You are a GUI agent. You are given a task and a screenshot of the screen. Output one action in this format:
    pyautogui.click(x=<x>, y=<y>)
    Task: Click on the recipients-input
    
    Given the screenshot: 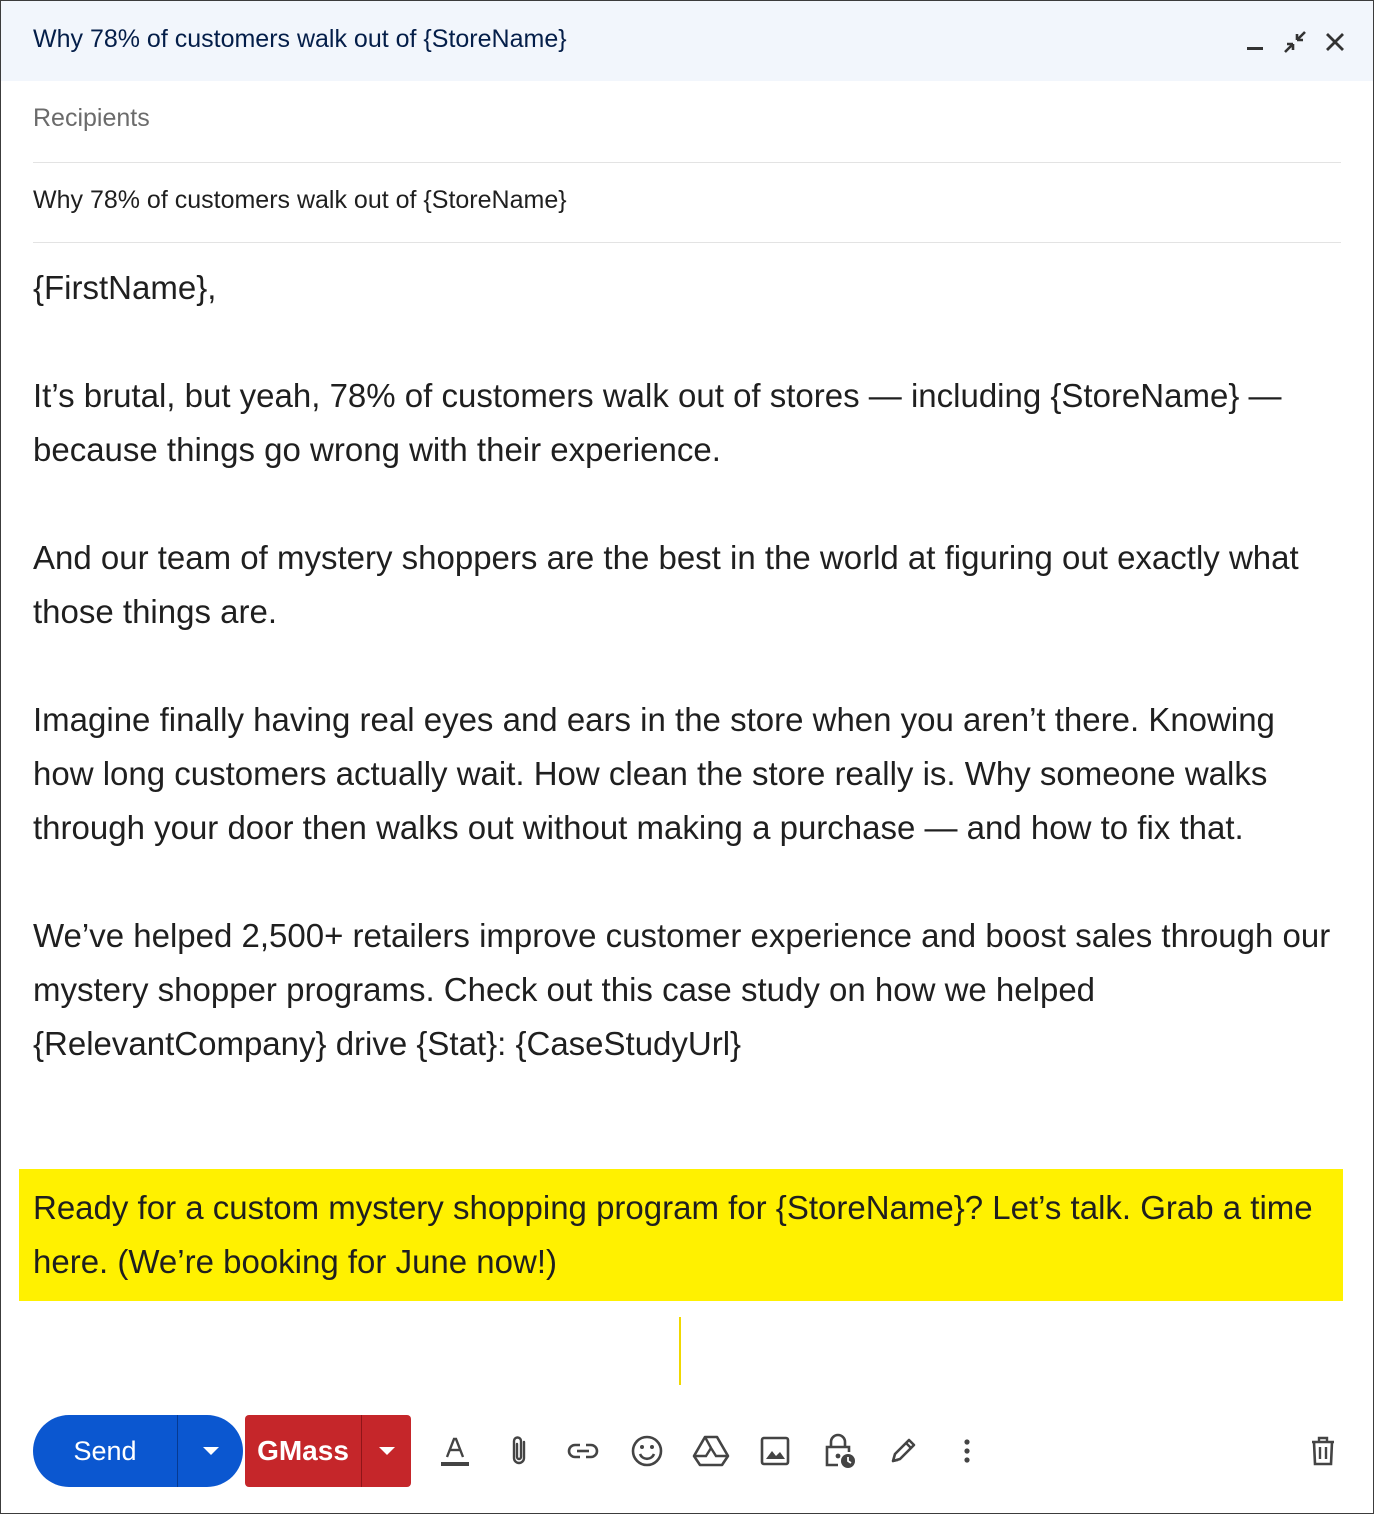 What is the action you would take?
    pyautogui.click(x=687, y=118)
    